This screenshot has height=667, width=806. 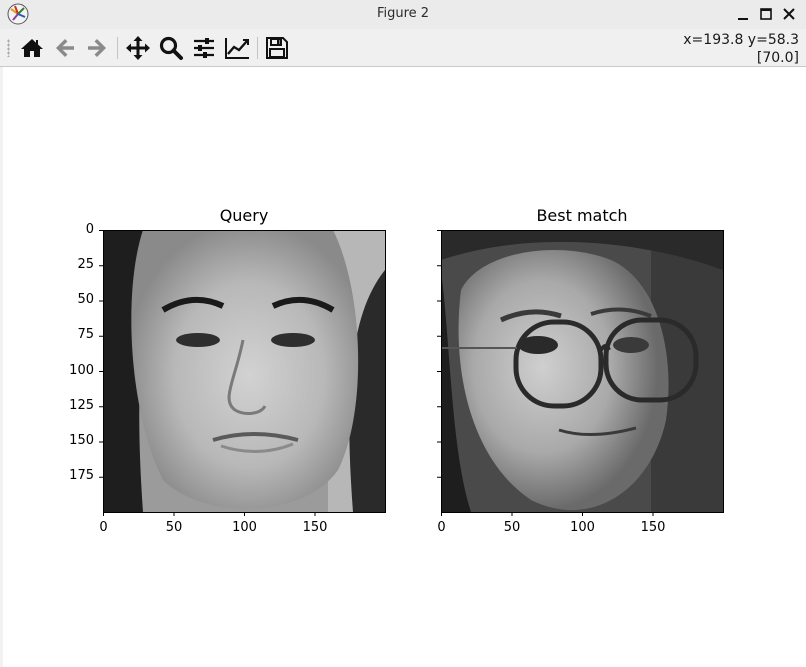 I want to click on y-tick-label: 25, so click(x=85, y=264).